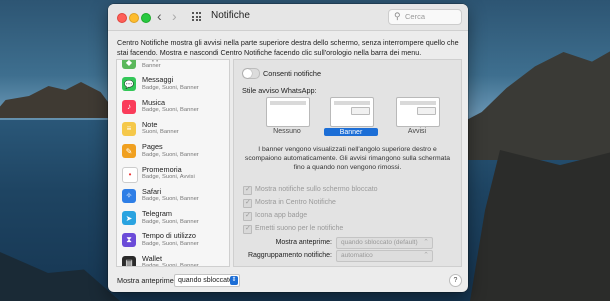 This screenshot has width=610, height=301. I want to click on search-icon: ⚲, so click(397, 16).